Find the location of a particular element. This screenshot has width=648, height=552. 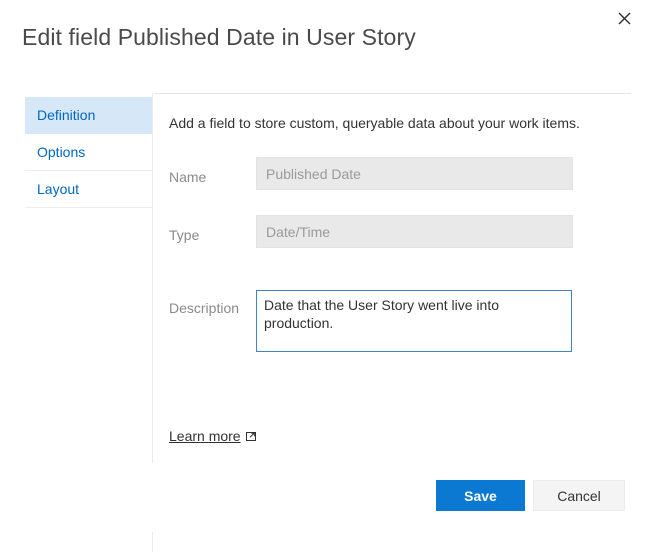

field-row-description: Description is located at coordinates (371, 321).